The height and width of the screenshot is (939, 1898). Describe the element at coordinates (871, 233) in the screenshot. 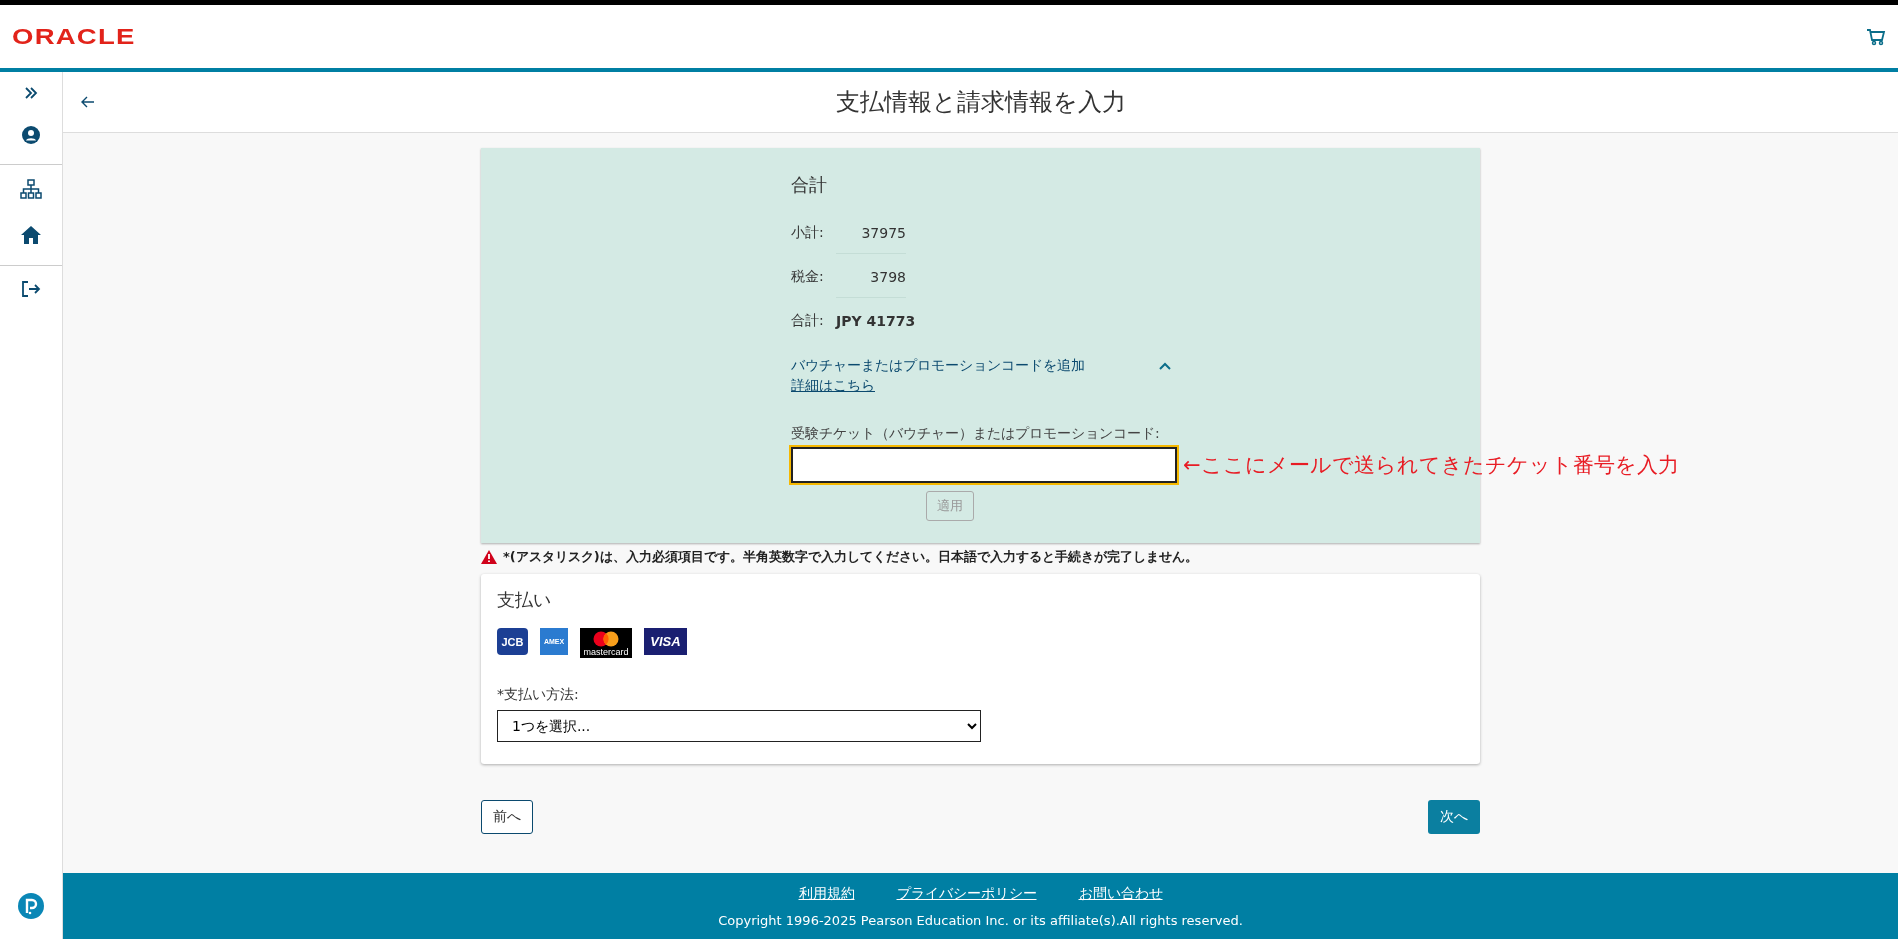

I see `summary-value: 37975` at that location.